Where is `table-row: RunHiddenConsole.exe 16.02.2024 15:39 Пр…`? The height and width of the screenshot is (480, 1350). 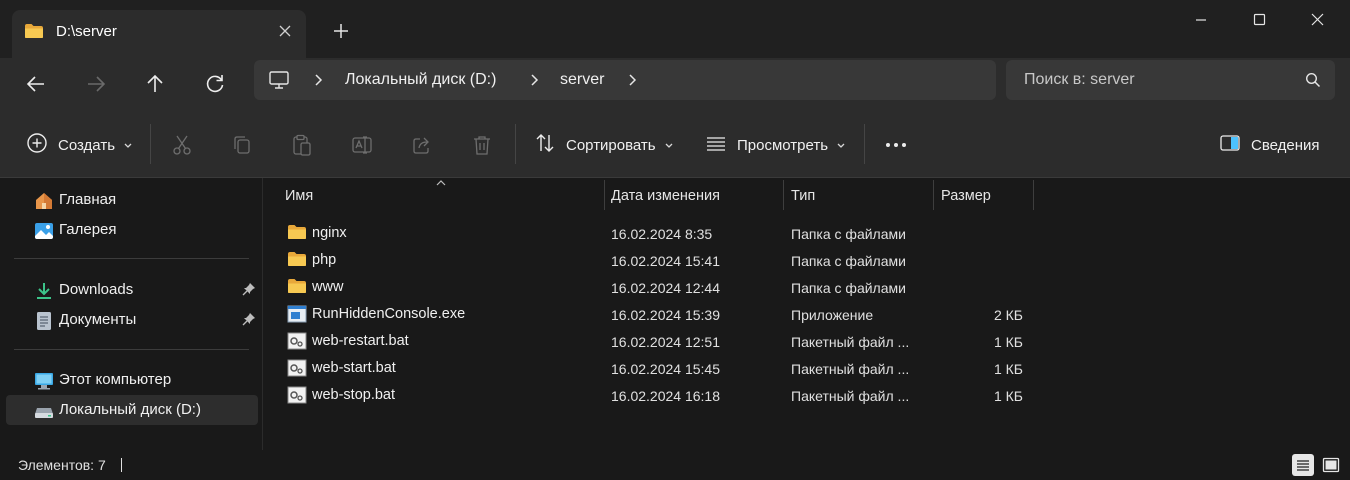 table-row: RunHiddenConsole.exe 16.02.2024 15:39 Пр… is located at coordinates (657, 314).